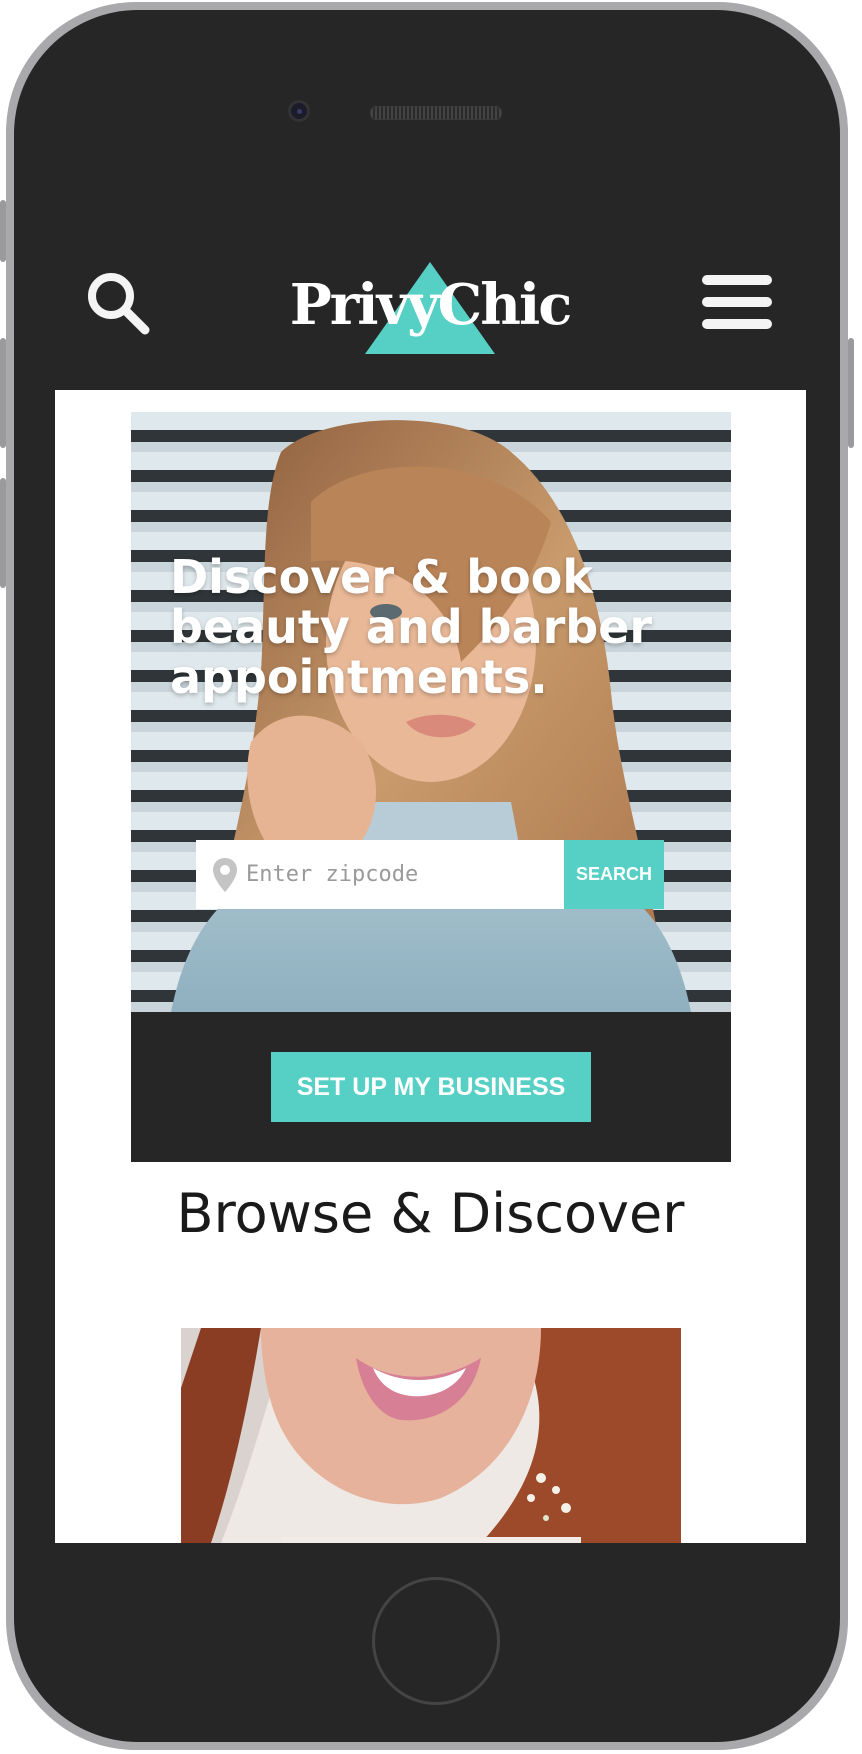 This screenshot has height=1754, width=862. I want to click on logo-text: PrivyChic, so click(431, 305).